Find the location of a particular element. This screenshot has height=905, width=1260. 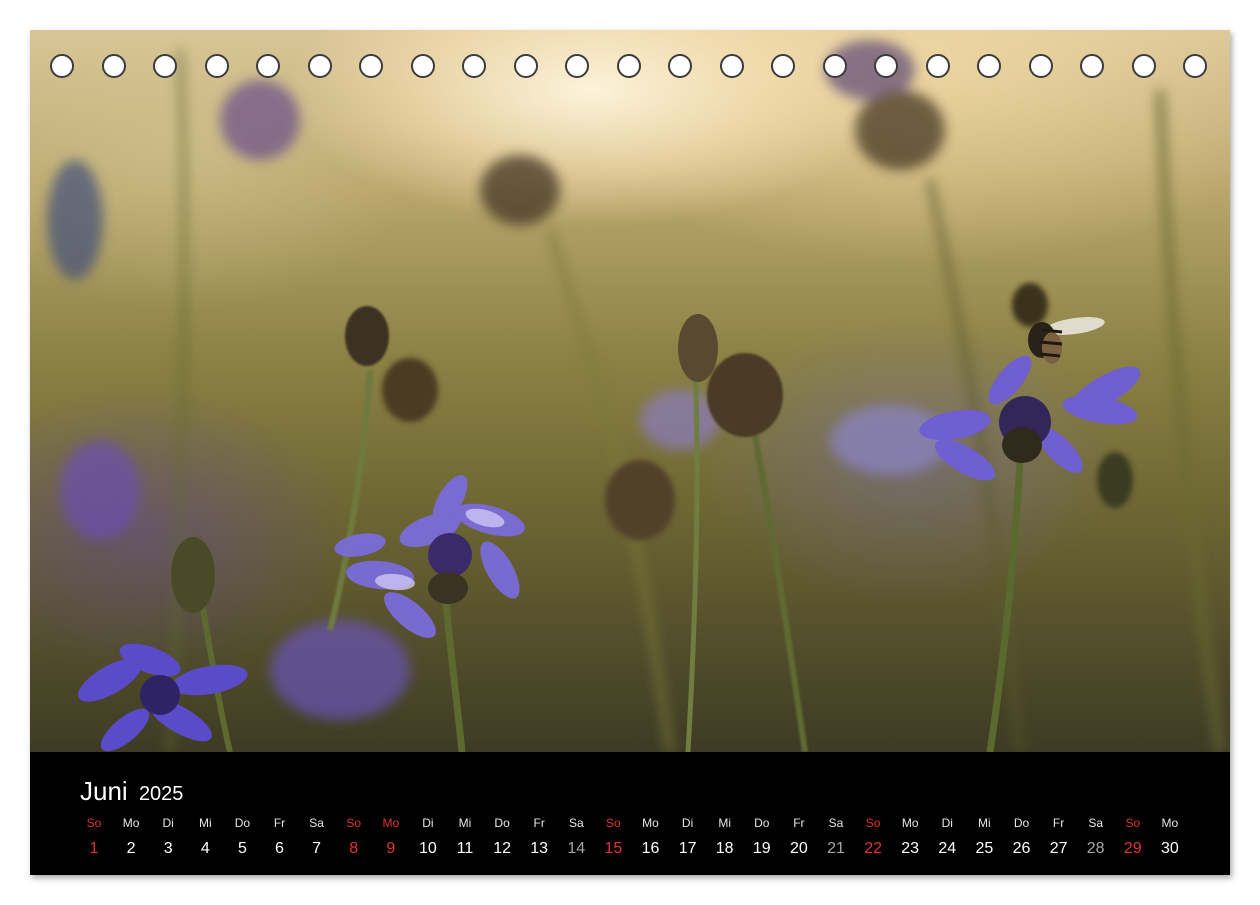

day-number: 21 is located at coordinates (836, 848).